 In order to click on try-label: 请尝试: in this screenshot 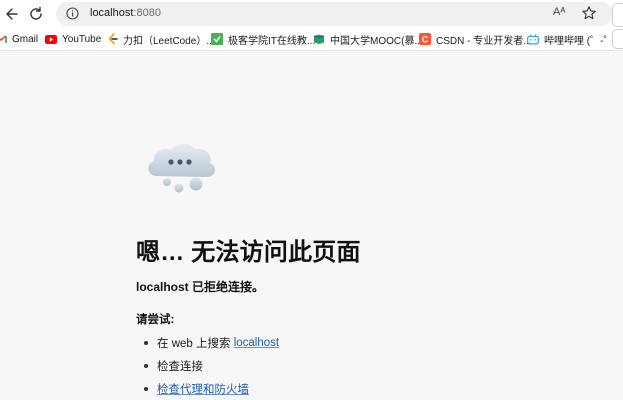, I will do `click(155, 320)`.